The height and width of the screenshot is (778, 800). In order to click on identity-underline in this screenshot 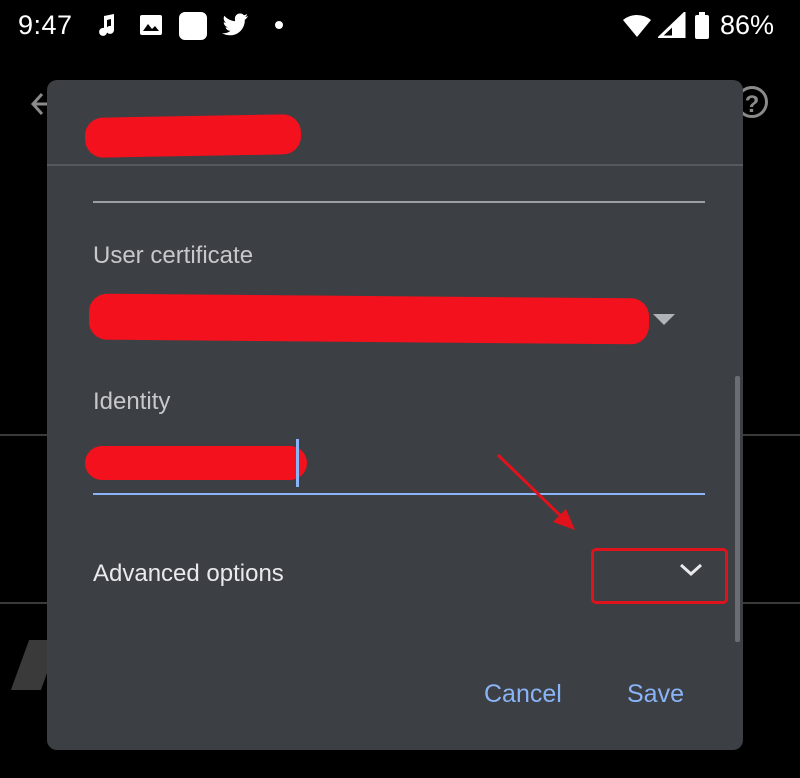, I will do `click(399, 494)`.